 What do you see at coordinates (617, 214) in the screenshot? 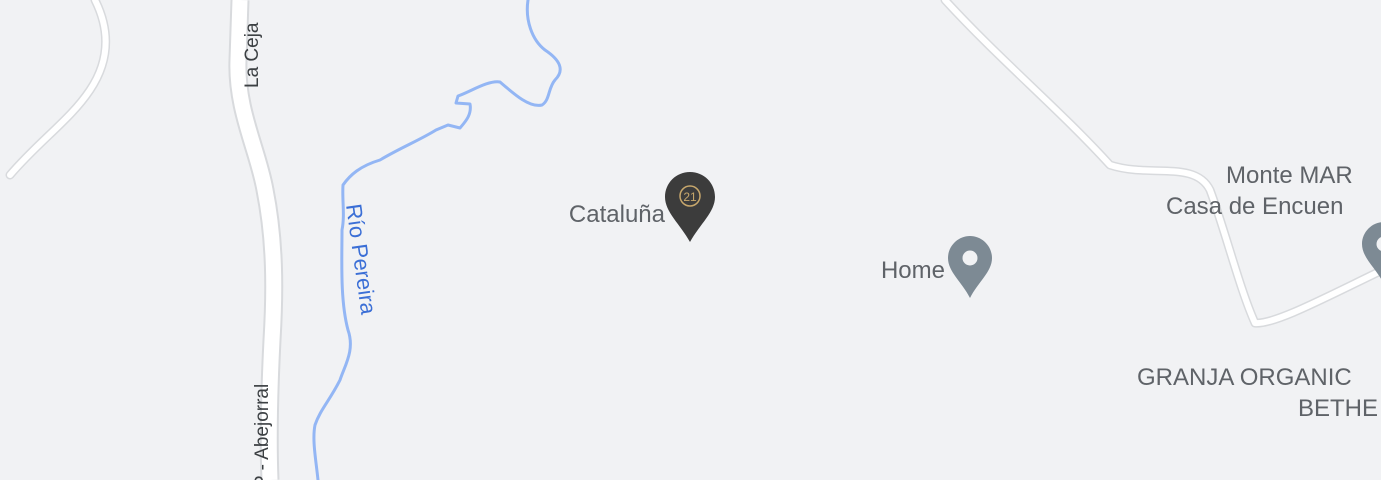
I see `place-label-cataluna: Cataluña` at bounding box center [617, 214].